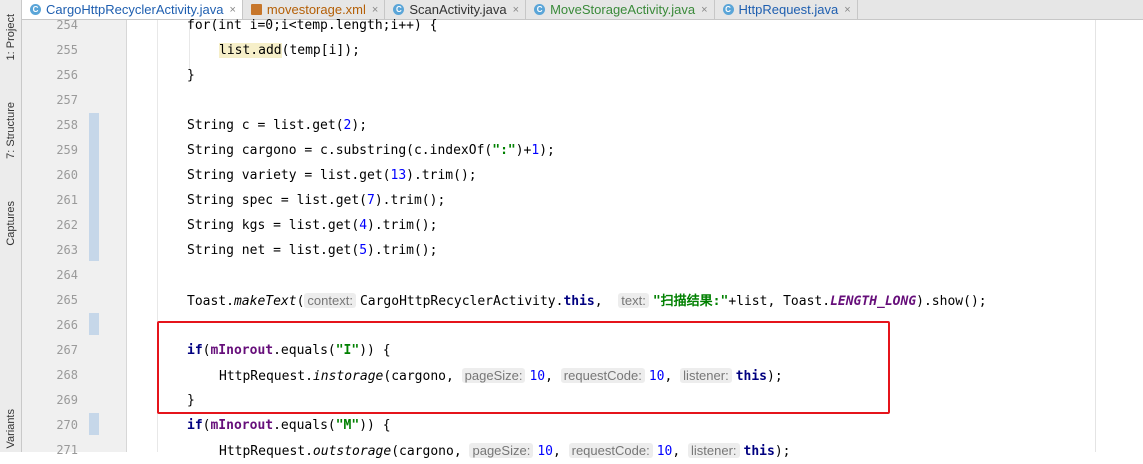 This screenshot has height=464, width=1143. I want to click on project-tab-label: 1: Project, so click(11, 37).